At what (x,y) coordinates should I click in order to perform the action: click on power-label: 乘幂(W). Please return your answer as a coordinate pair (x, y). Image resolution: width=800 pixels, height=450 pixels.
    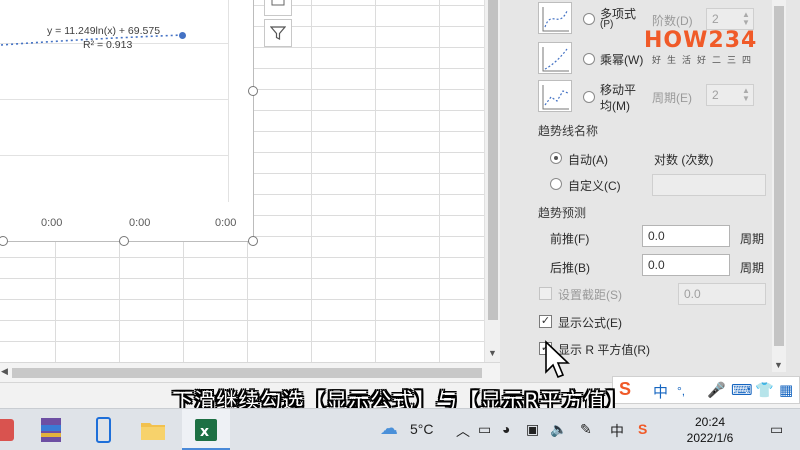
    Looking at the image, I should click on (622, 60).